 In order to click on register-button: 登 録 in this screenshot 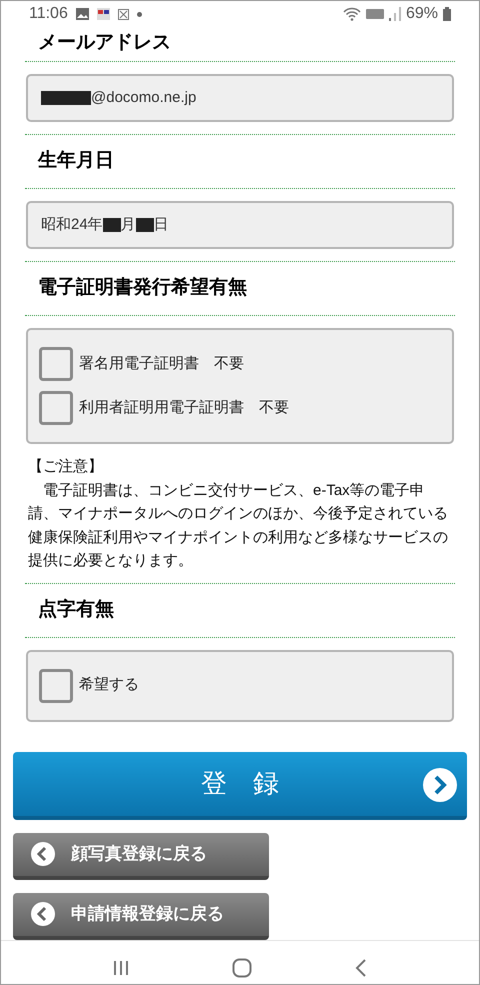, I will do `click(240, 786)`.